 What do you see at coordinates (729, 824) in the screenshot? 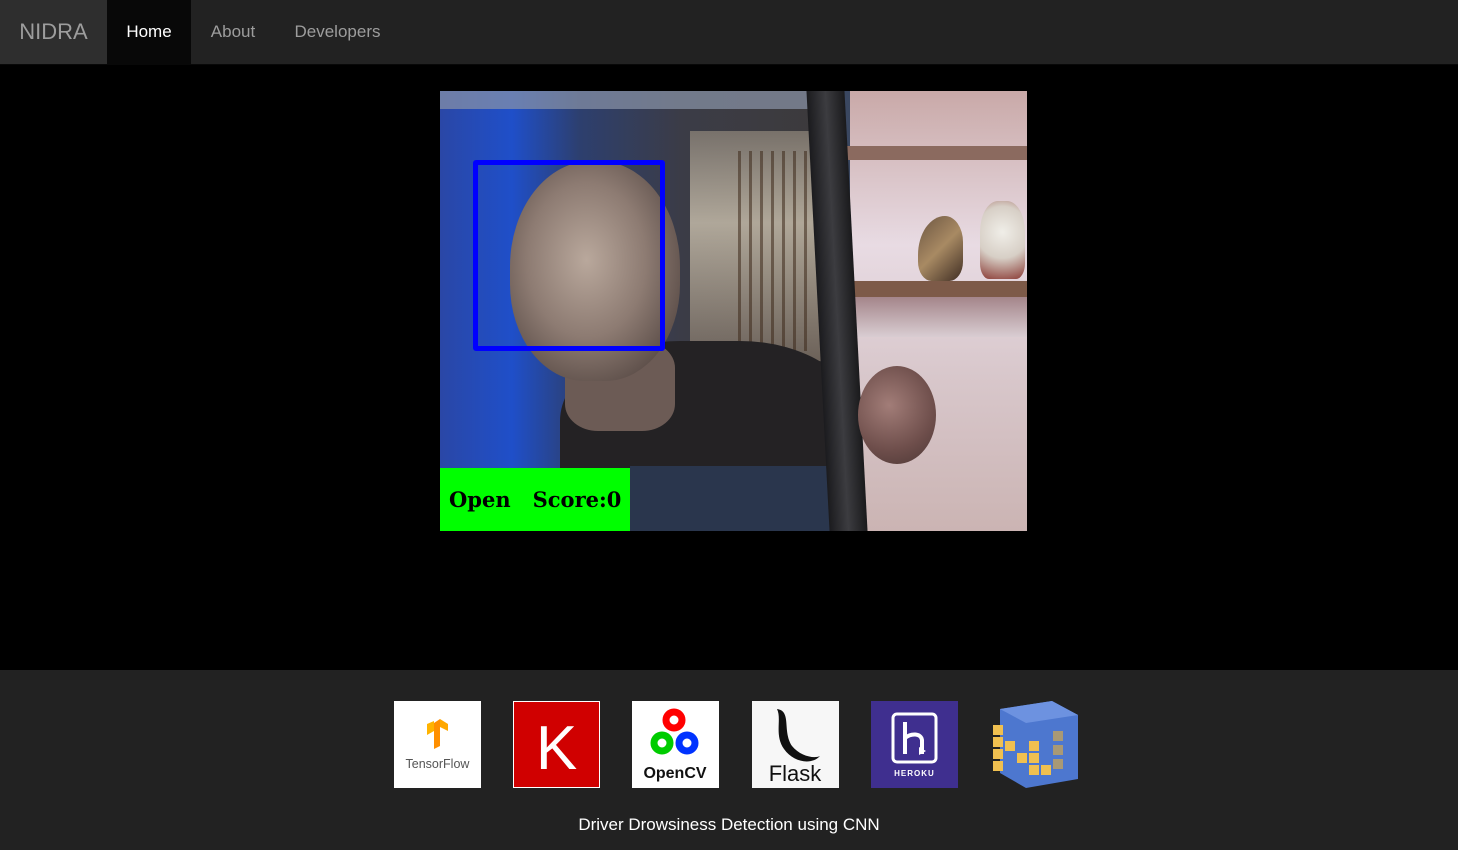
I see `footer-caption: Driver Drowsiness Detection using CNN` at bounding box center [729, 824].